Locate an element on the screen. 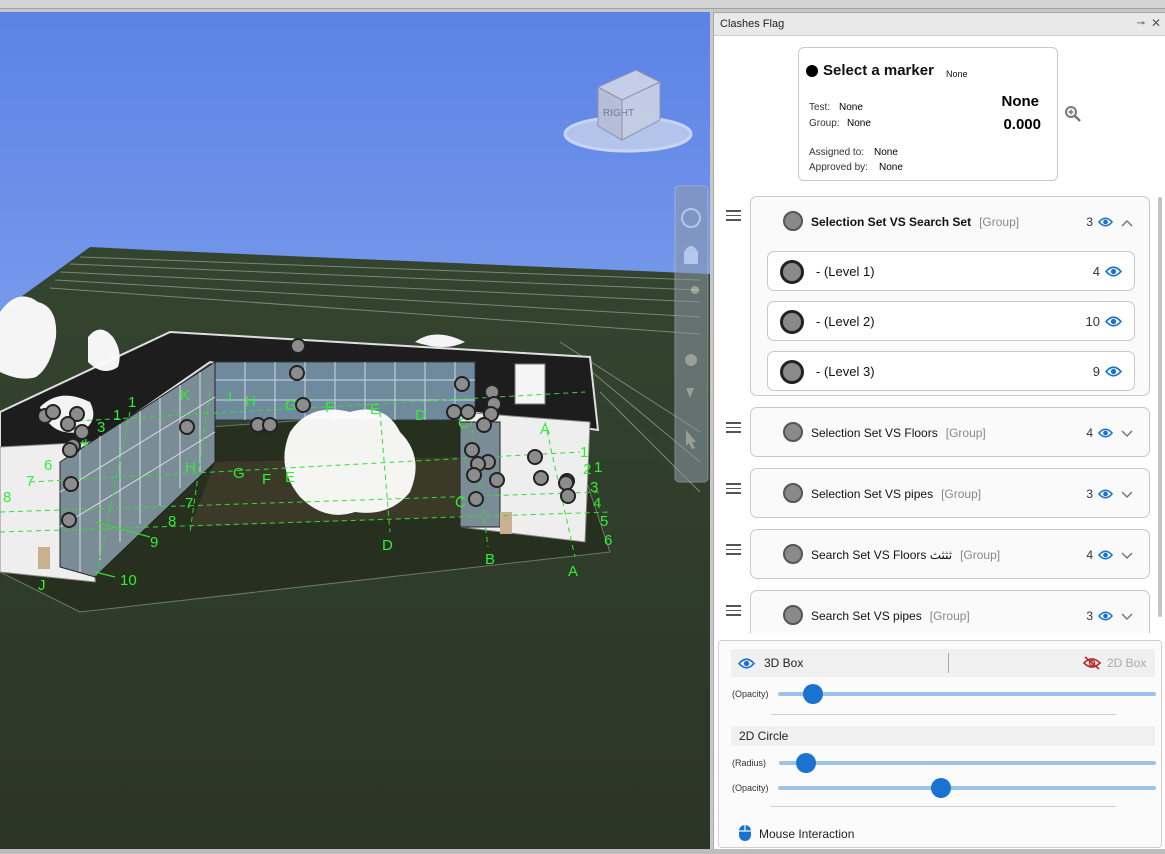 Image resolution: width=1165 pixels, height=854 pixels. magnifier-plus-icon is located at coordinates (1073, 114).